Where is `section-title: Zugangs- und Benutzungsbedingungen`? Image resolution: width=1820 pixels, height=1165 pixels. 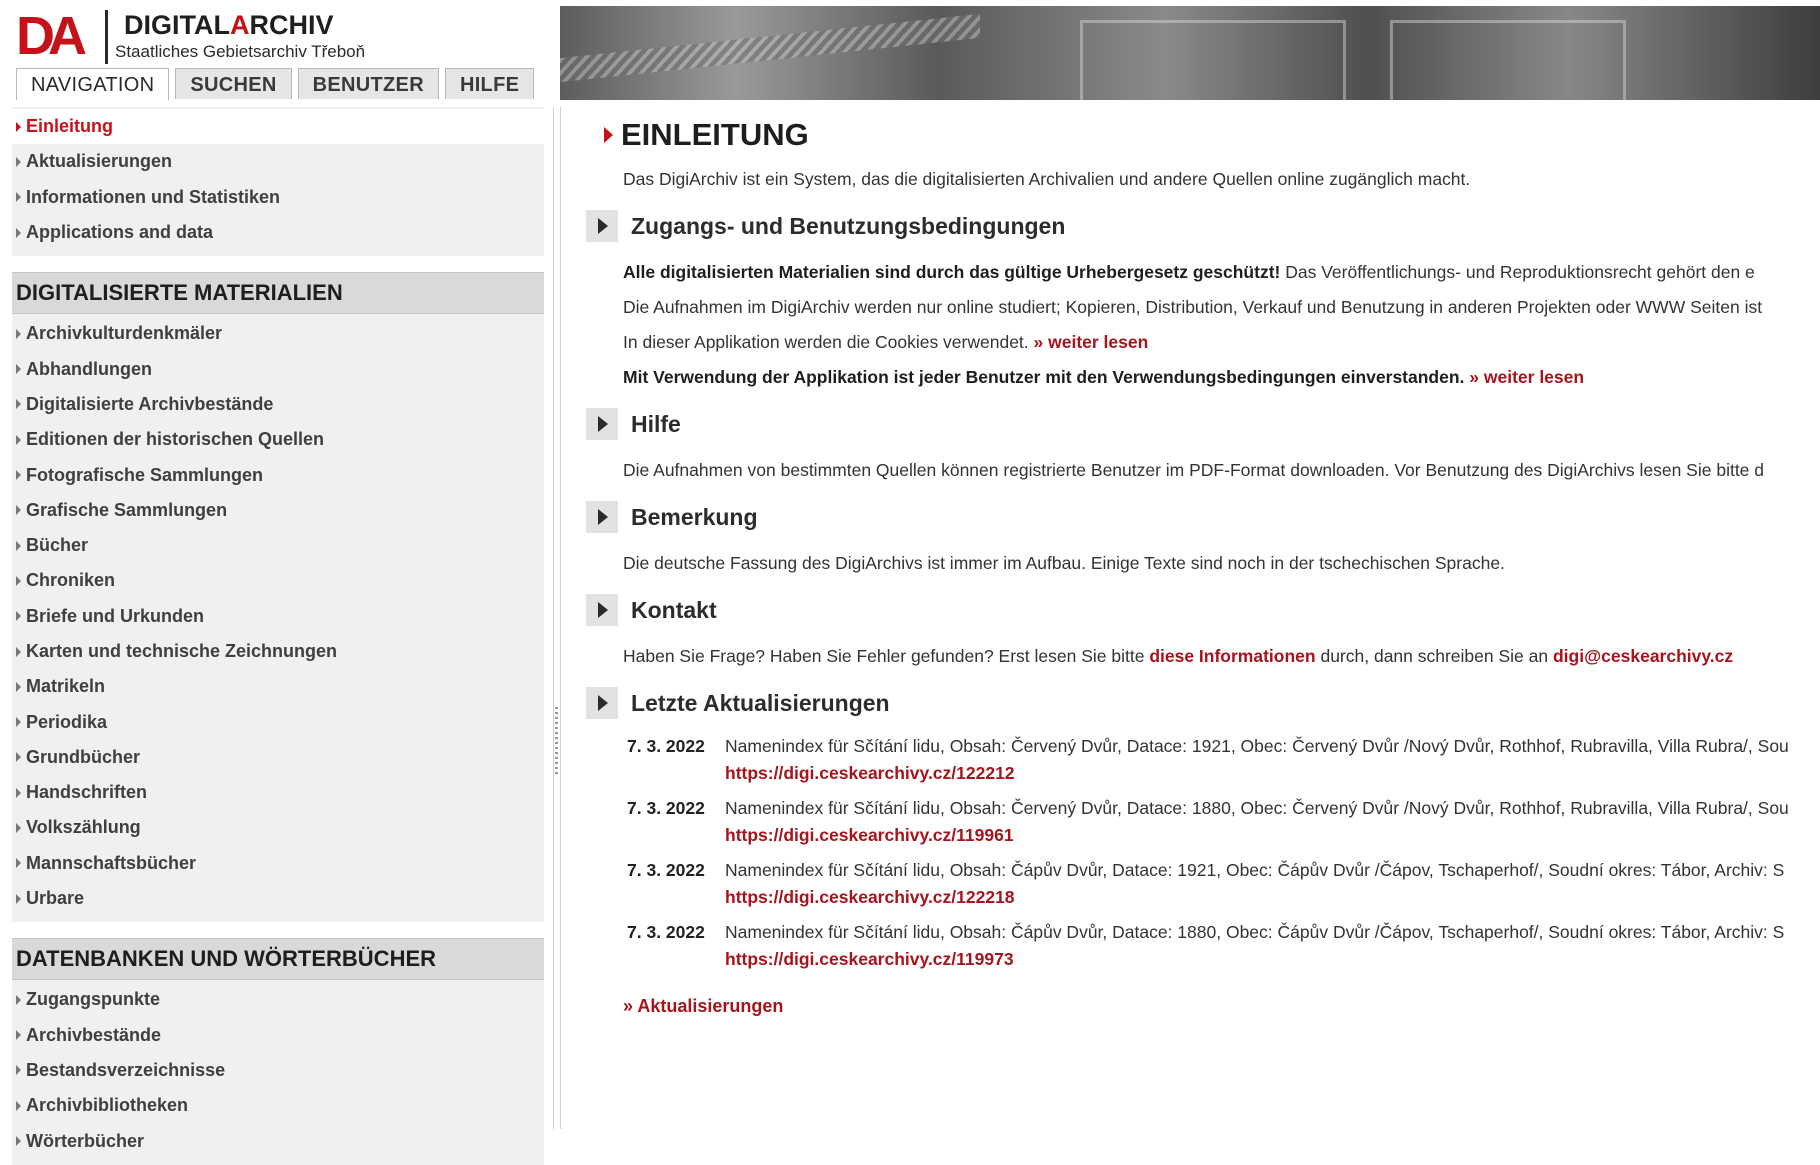
section-title: Zugangs- und Benutzungsbedingungen is located at coordinates (848, 225).